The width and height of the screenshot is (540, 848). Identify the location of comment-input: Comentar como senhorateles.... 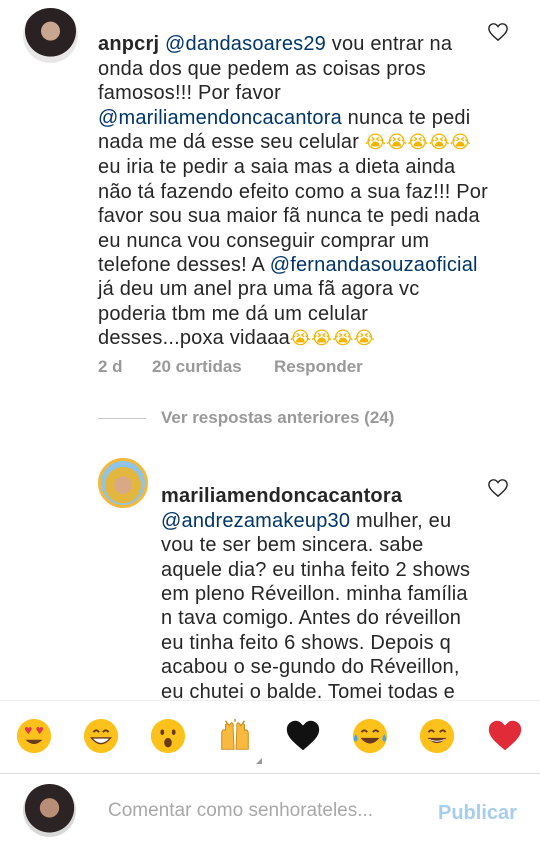
(240, 811).